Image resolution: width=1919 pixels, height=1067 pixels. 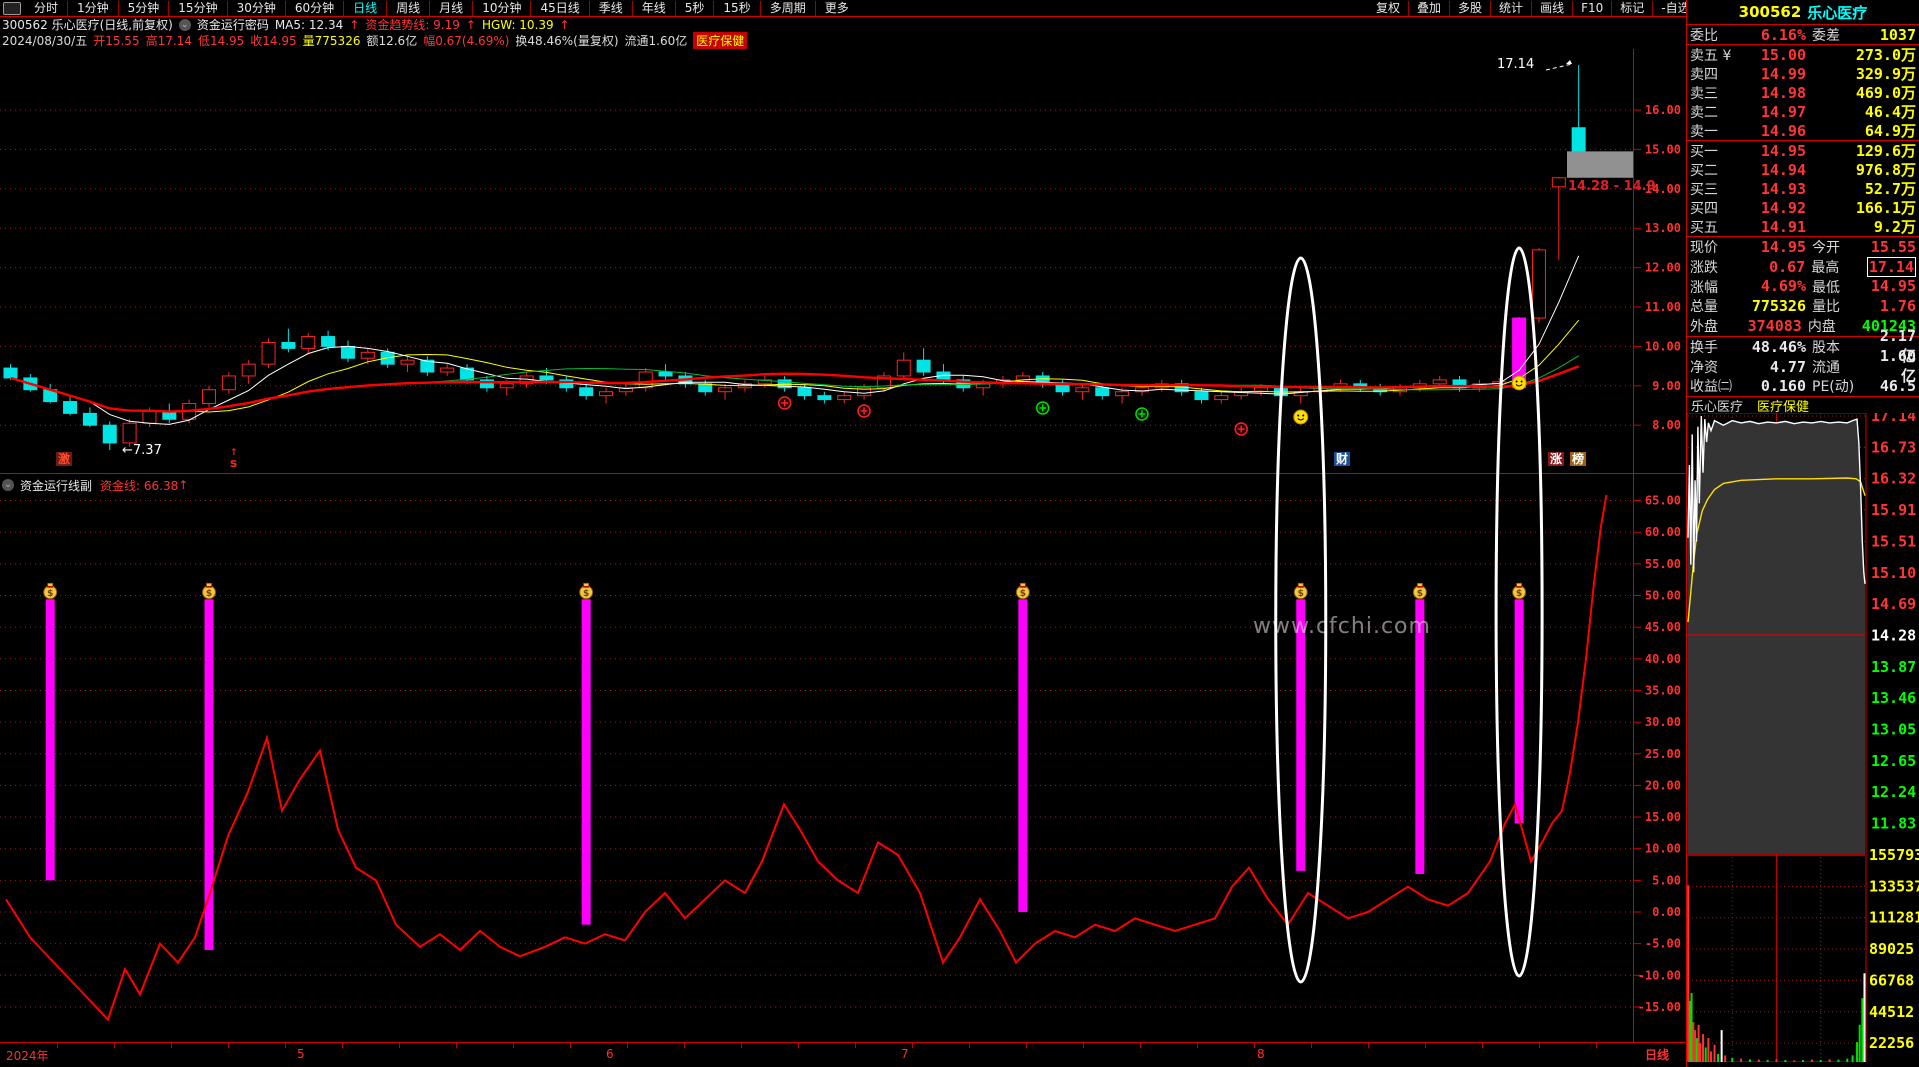 I want to click on indicator-name: 资金运行线副, so click(x=56, y=485).